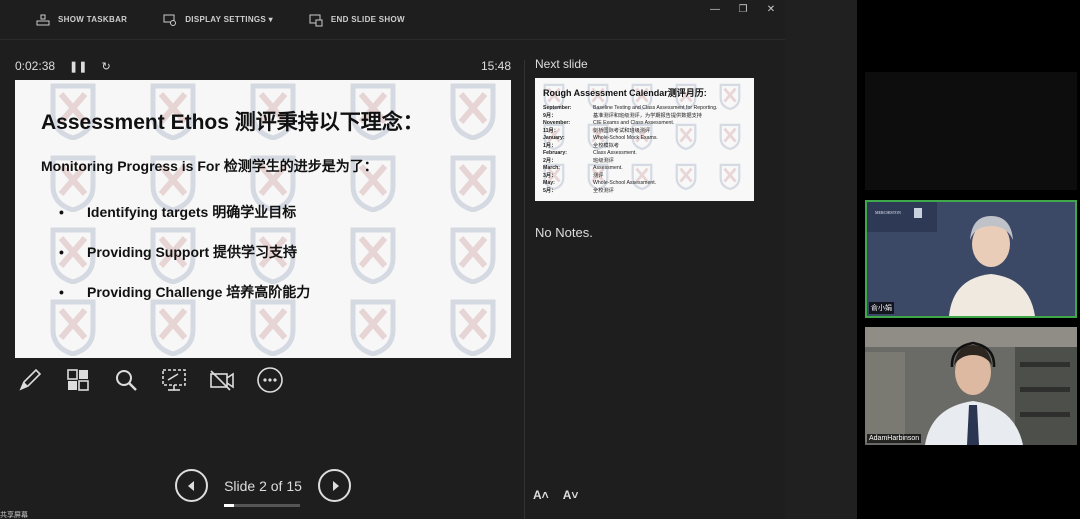 The height and width of the screenshot is (519, 1080). What do you see at coordinates (270, 380) in the screenshot?
I see `more-icon` at bounding box center [270, 380].